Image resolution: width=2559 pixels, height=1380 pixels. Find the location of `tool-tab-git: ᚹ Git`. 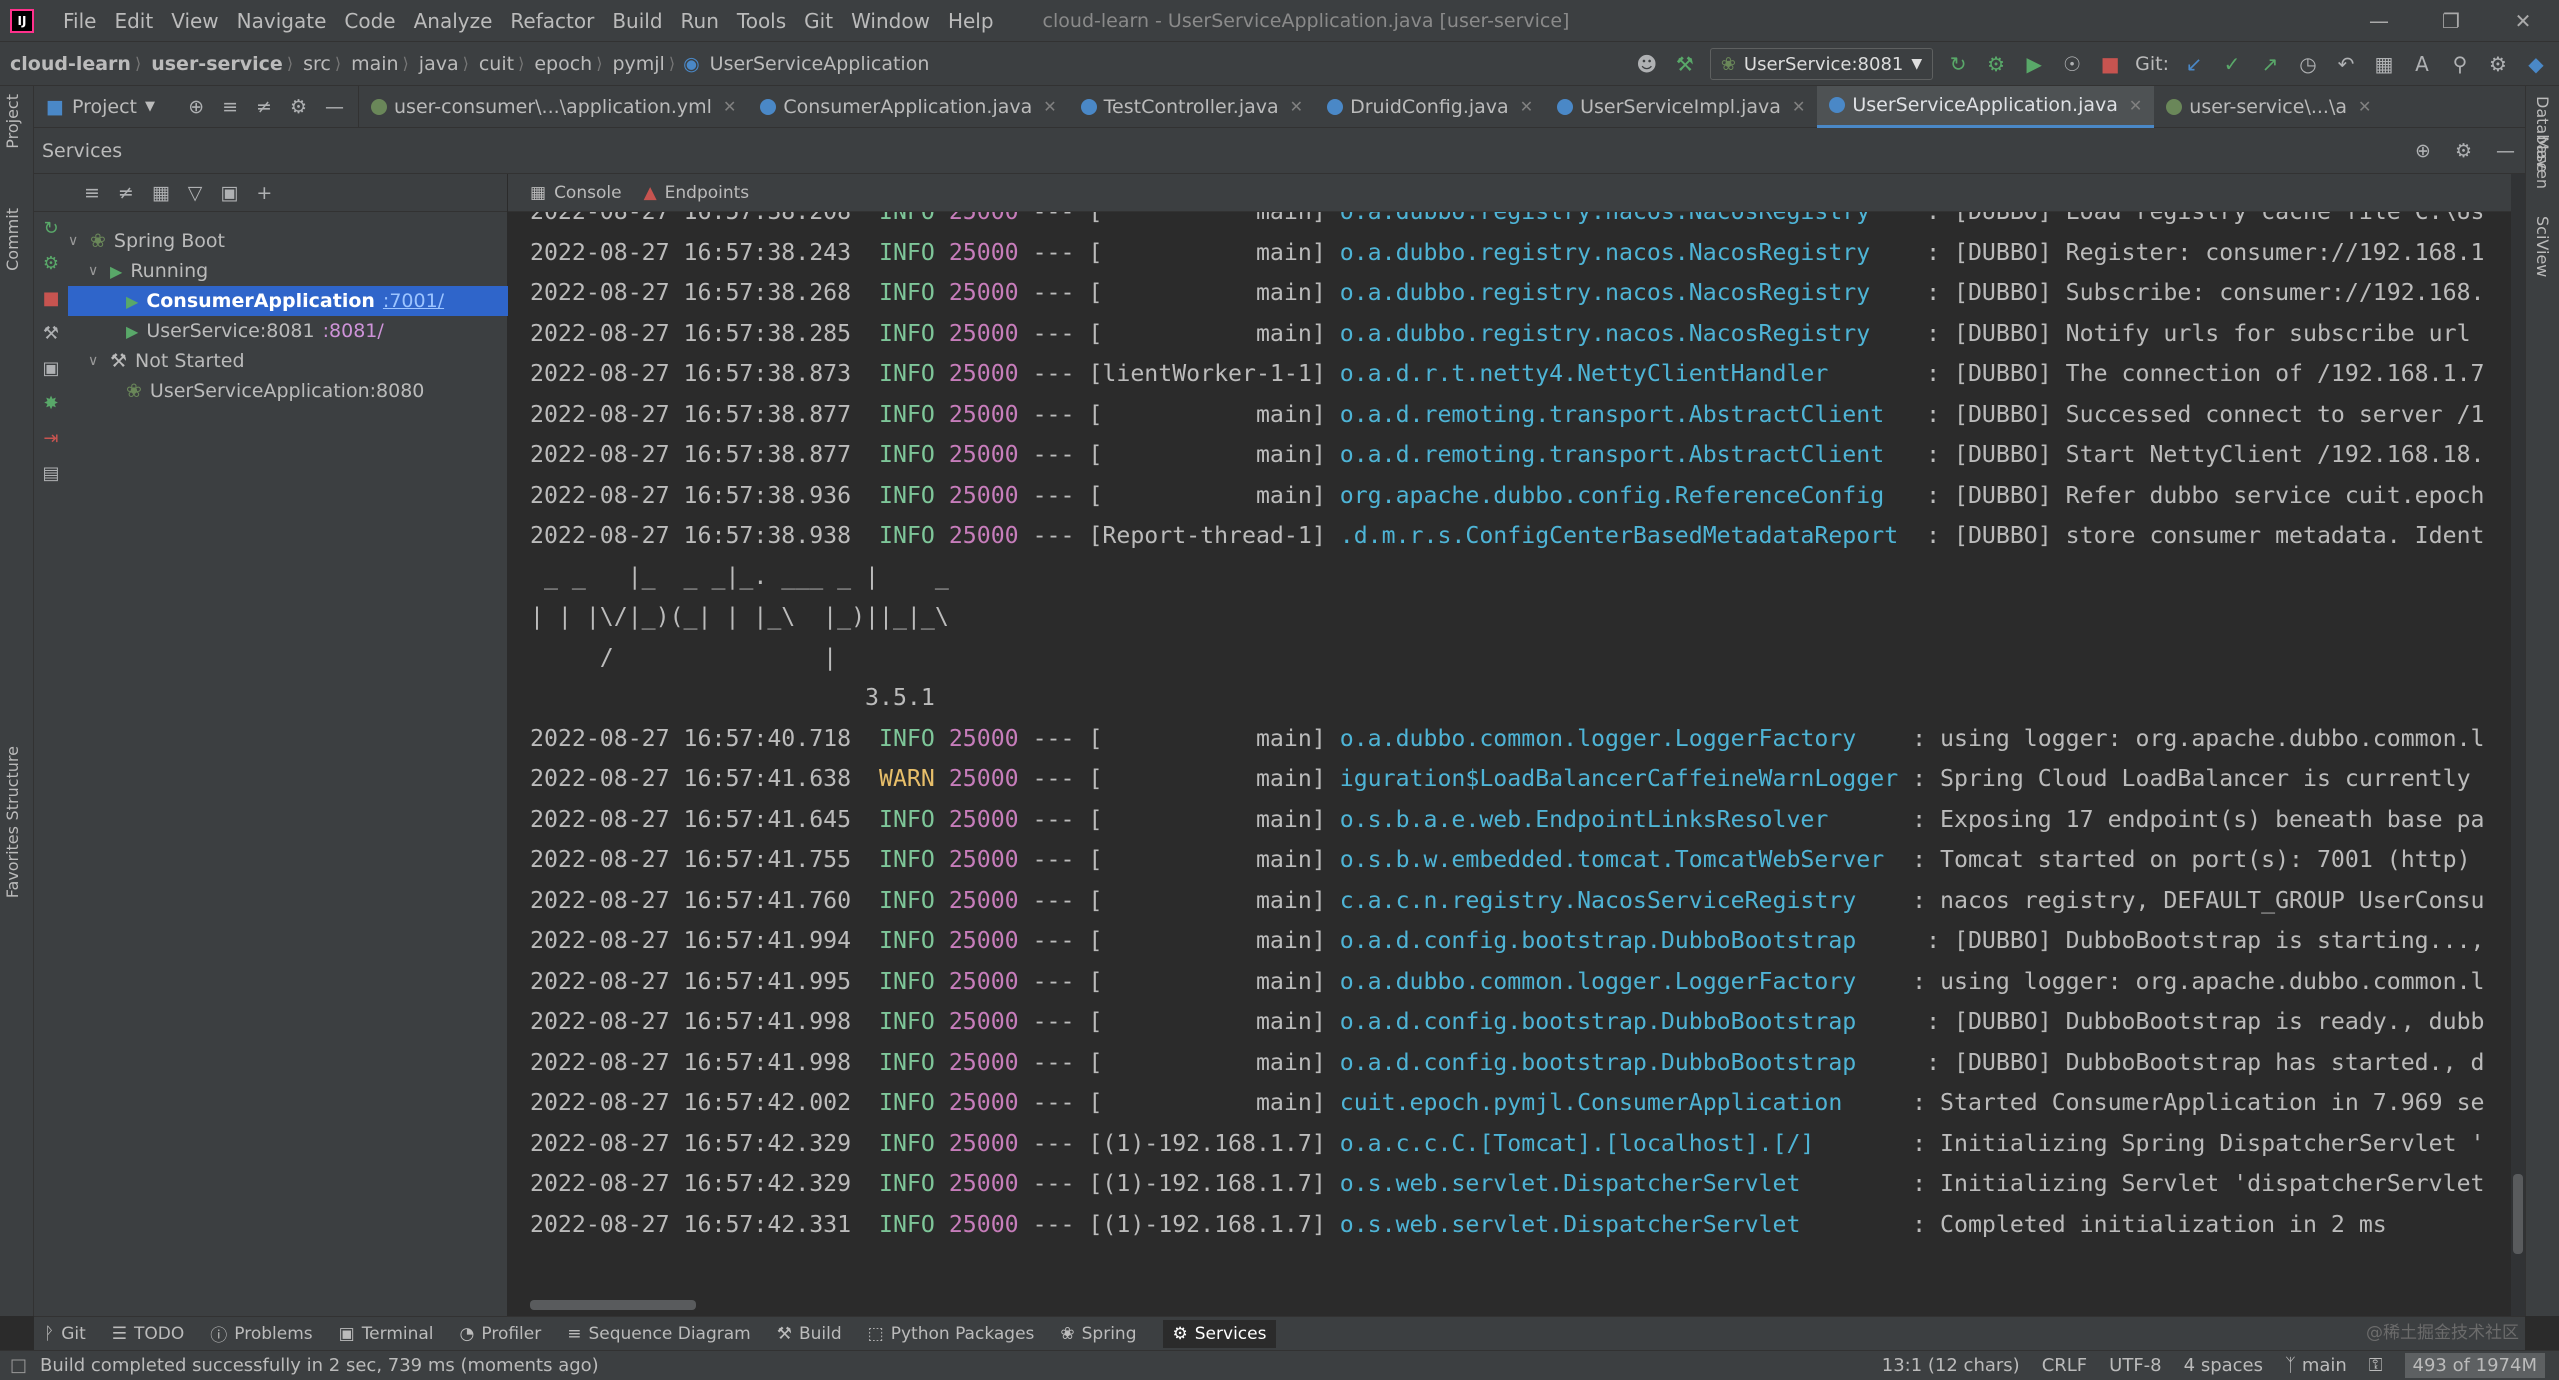

tool-tab-git: ᚹ Git is located at coordinates (65, 1334).